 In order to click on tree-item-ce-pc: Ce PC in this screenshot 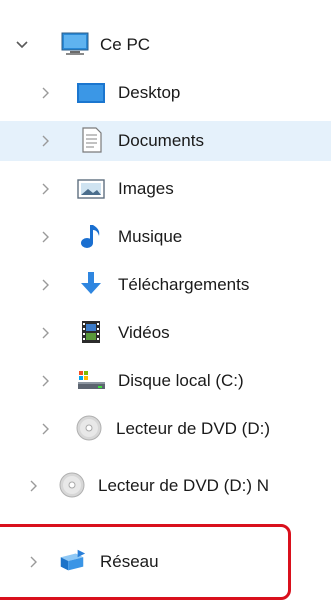, I will do `click(165, 45)`.